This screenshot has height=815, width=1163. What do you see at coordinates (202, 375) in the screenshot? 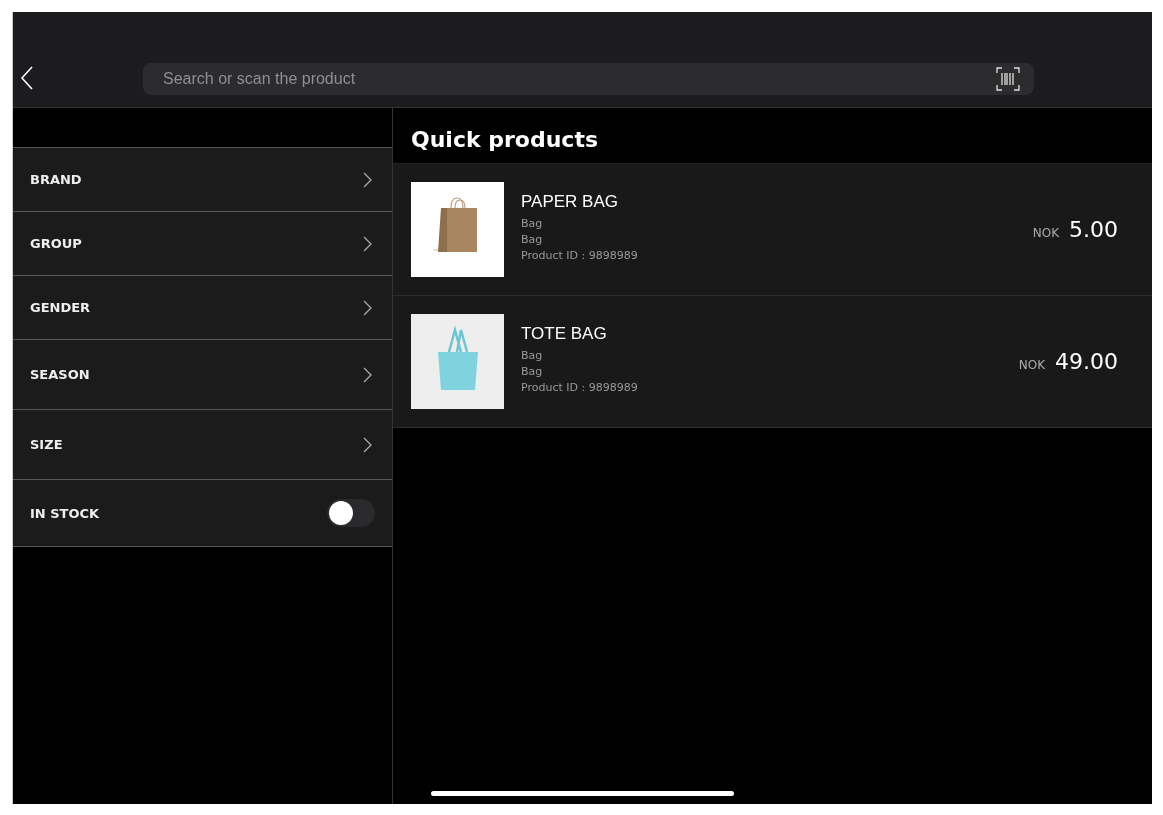
I see `filter-item: SEASON` at bounding box center [202, 375].